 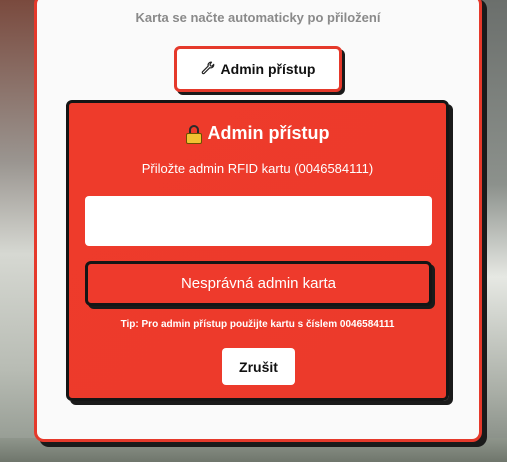 What do you see at coordinates (258, 283) in the screenshot?
I see `error-message: Nesprávná admin karta` at bounding box center [258, 283].